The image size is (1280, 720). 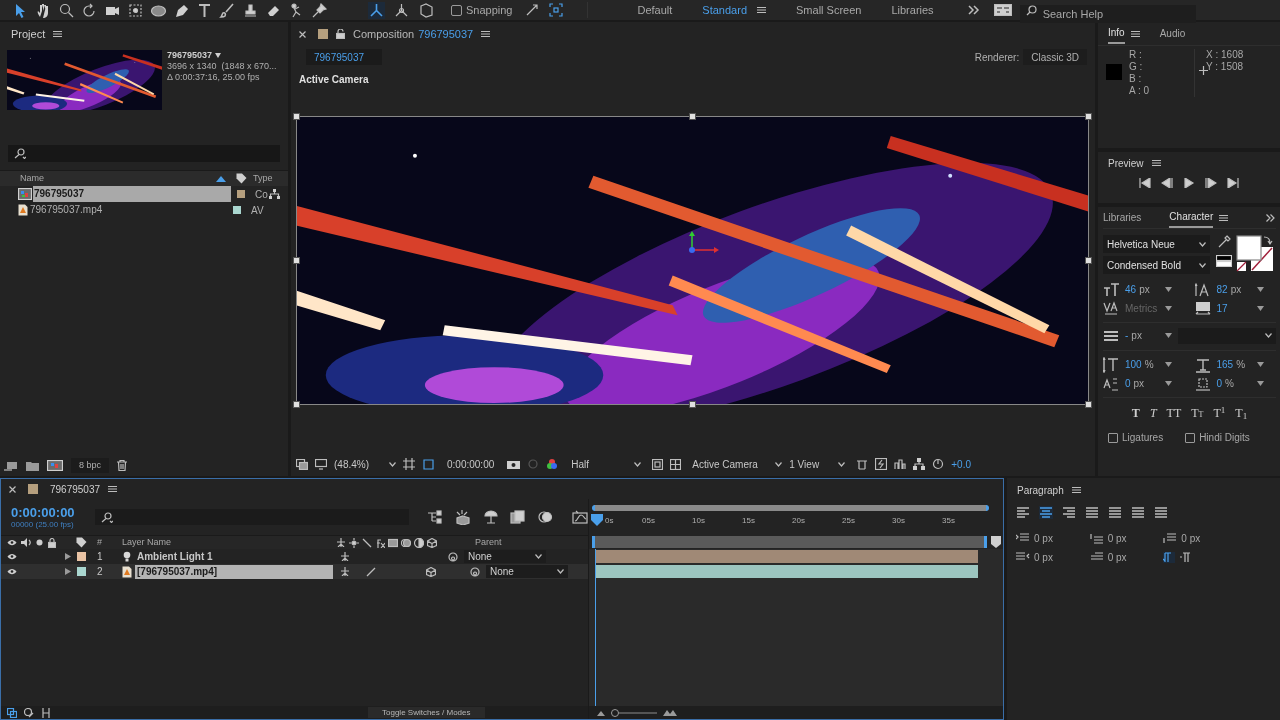 I want to click on trash-icon, so click(x=122, y=465).